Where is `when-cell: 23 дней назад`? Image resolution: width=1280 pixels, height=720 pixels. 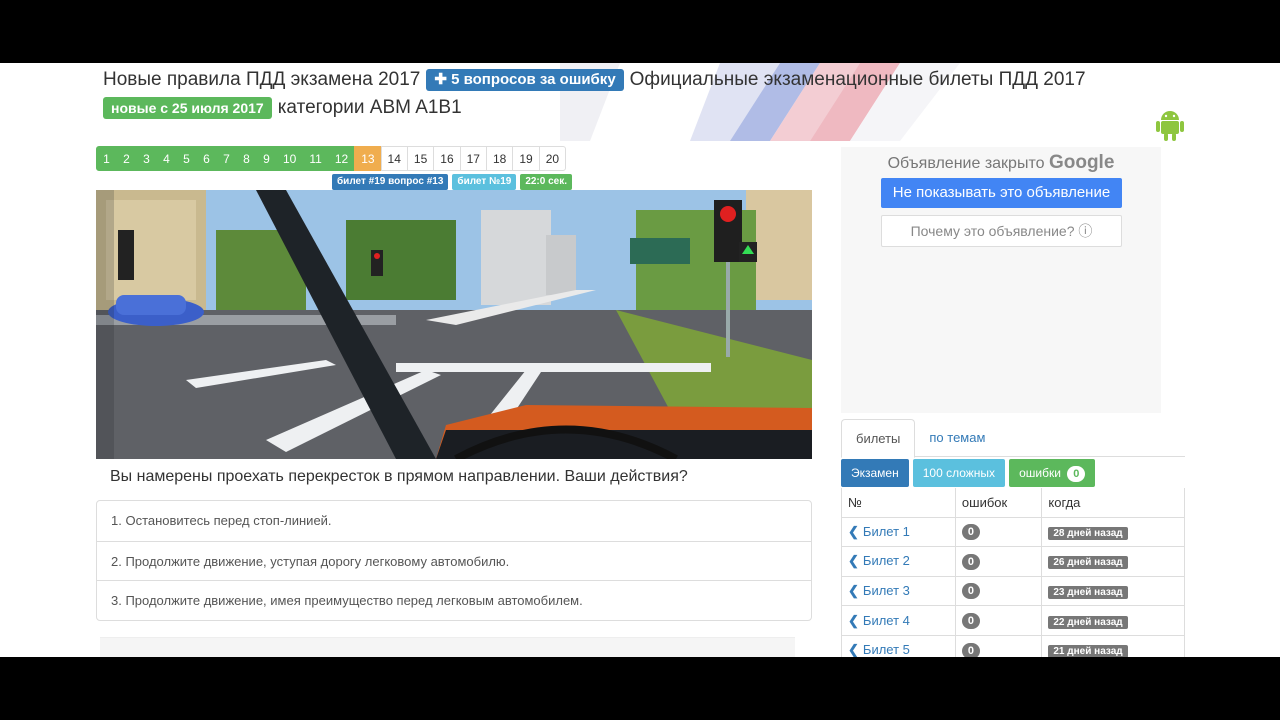
when-cell: 23 дней назад is located at coordinates (1113, 591).